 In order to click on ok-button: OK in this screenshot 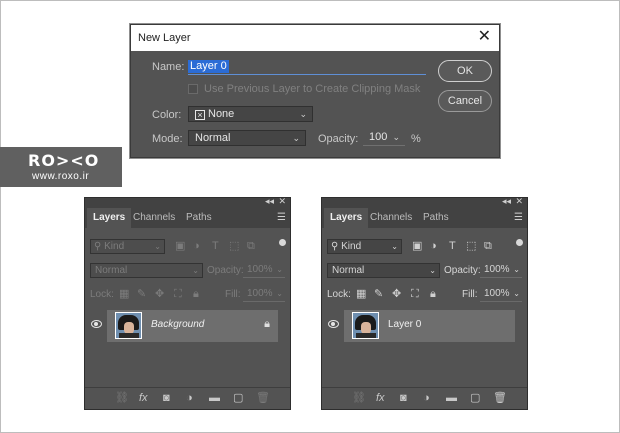, I will do `click(465, 71)`.